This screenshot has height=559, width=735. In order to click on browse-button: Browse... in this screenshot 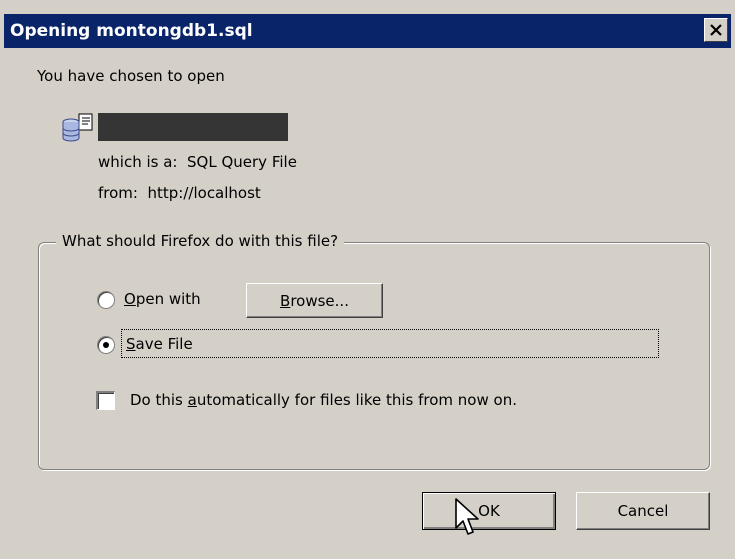, I will do `click(314, 300)`.